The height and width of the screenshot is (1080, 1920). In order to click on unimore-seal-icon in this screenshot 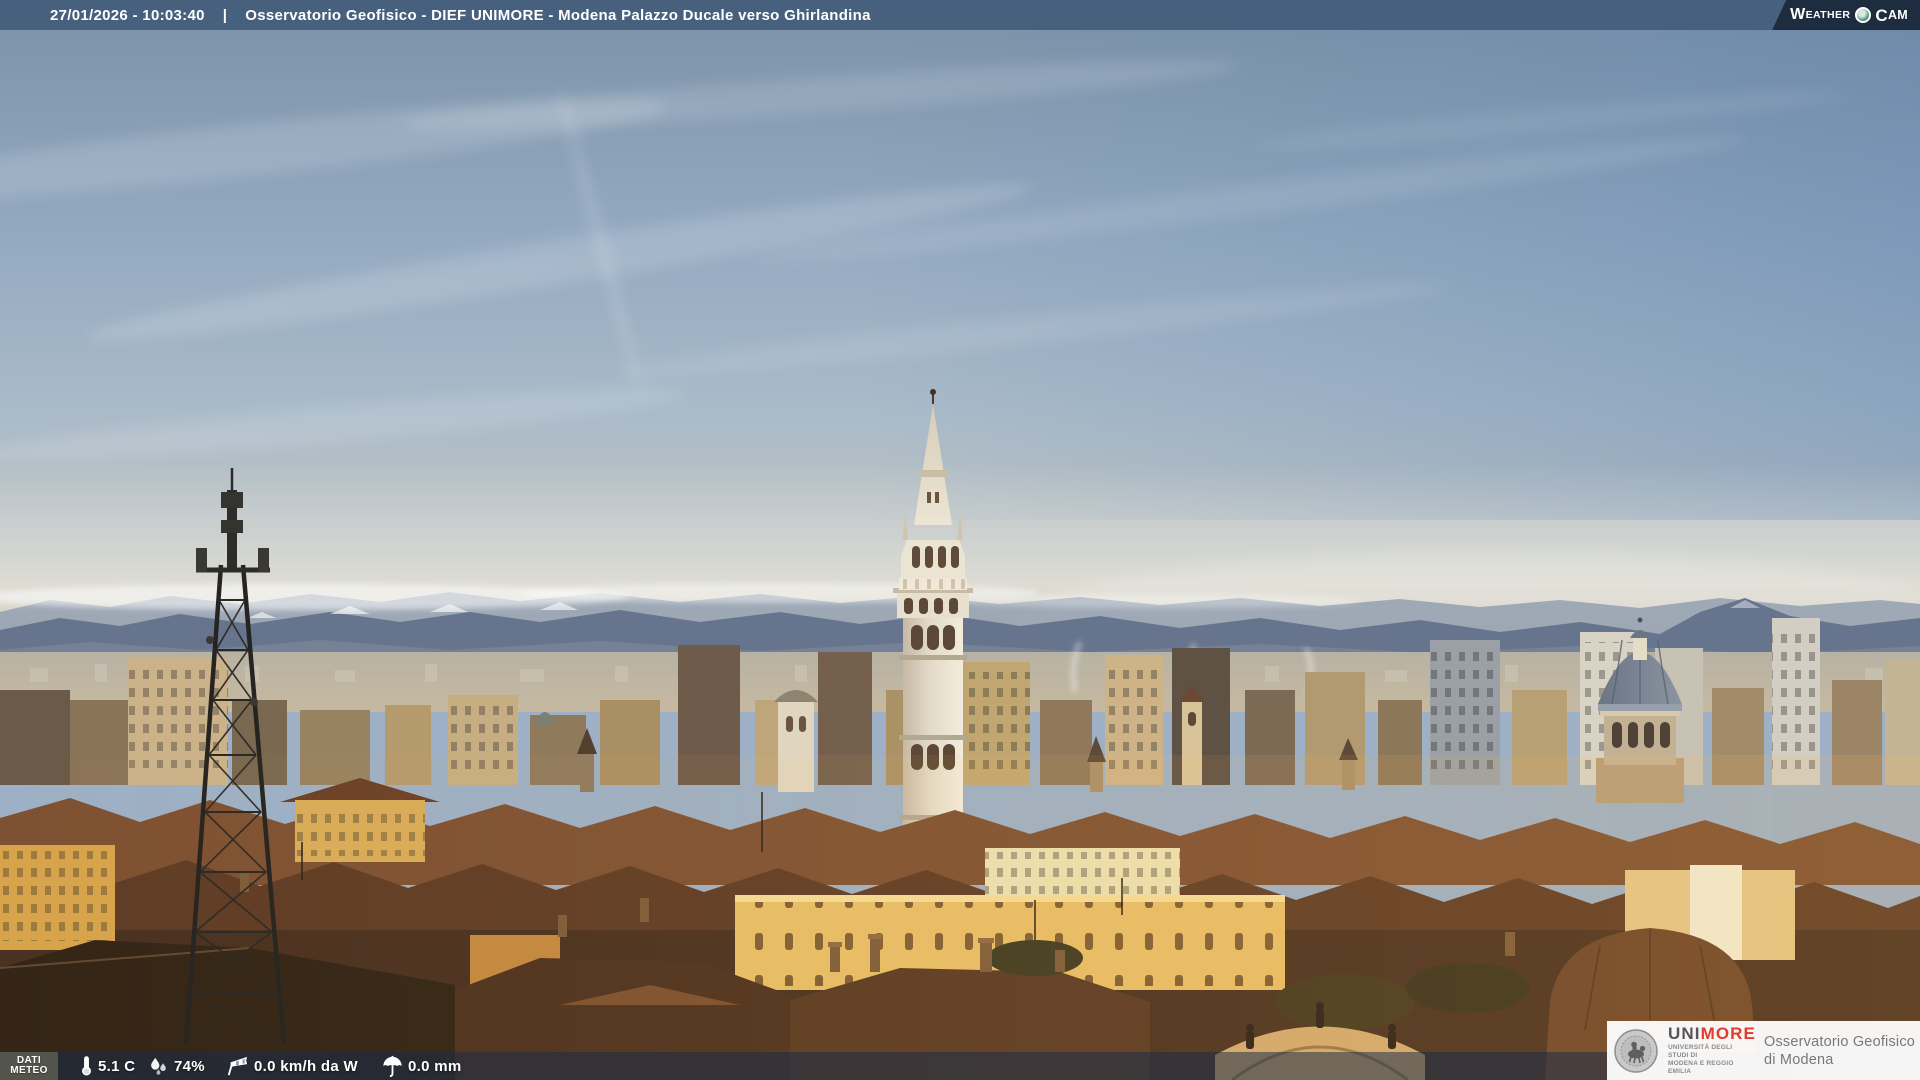, I will do `click(1636, 1050)`.